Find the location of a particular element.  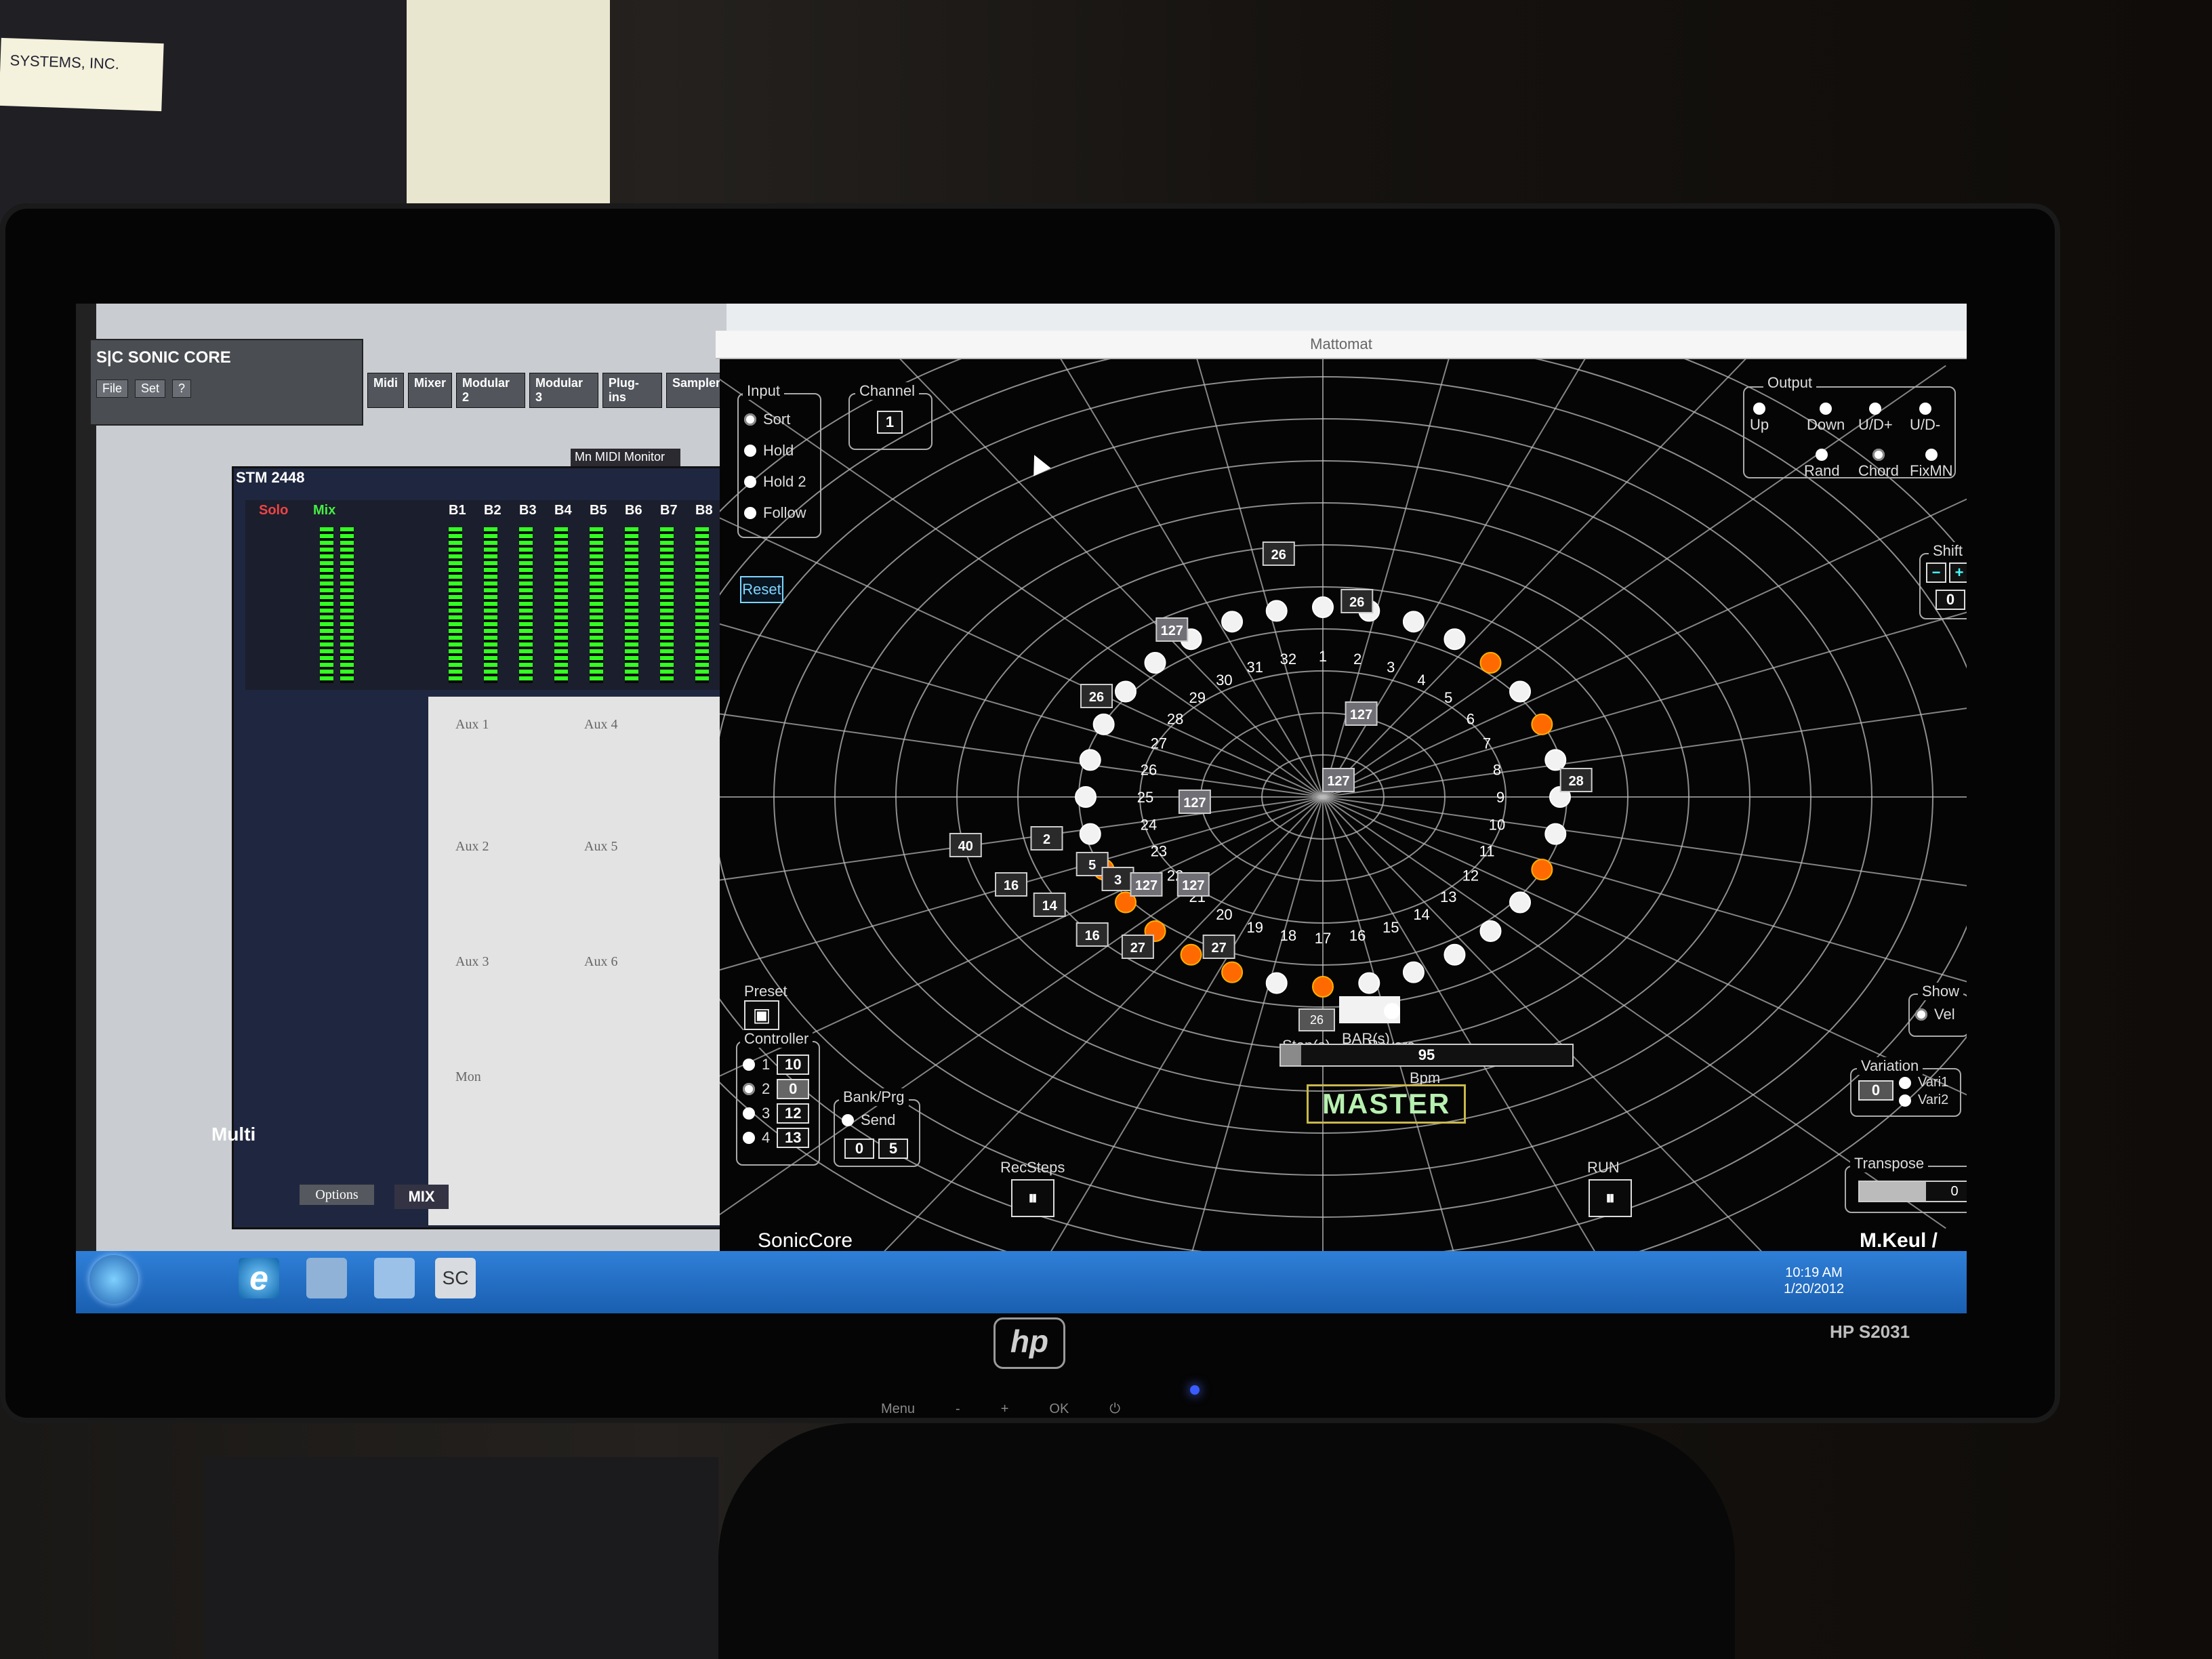

shift-value: 0 is located at coordinates (1951, 600).